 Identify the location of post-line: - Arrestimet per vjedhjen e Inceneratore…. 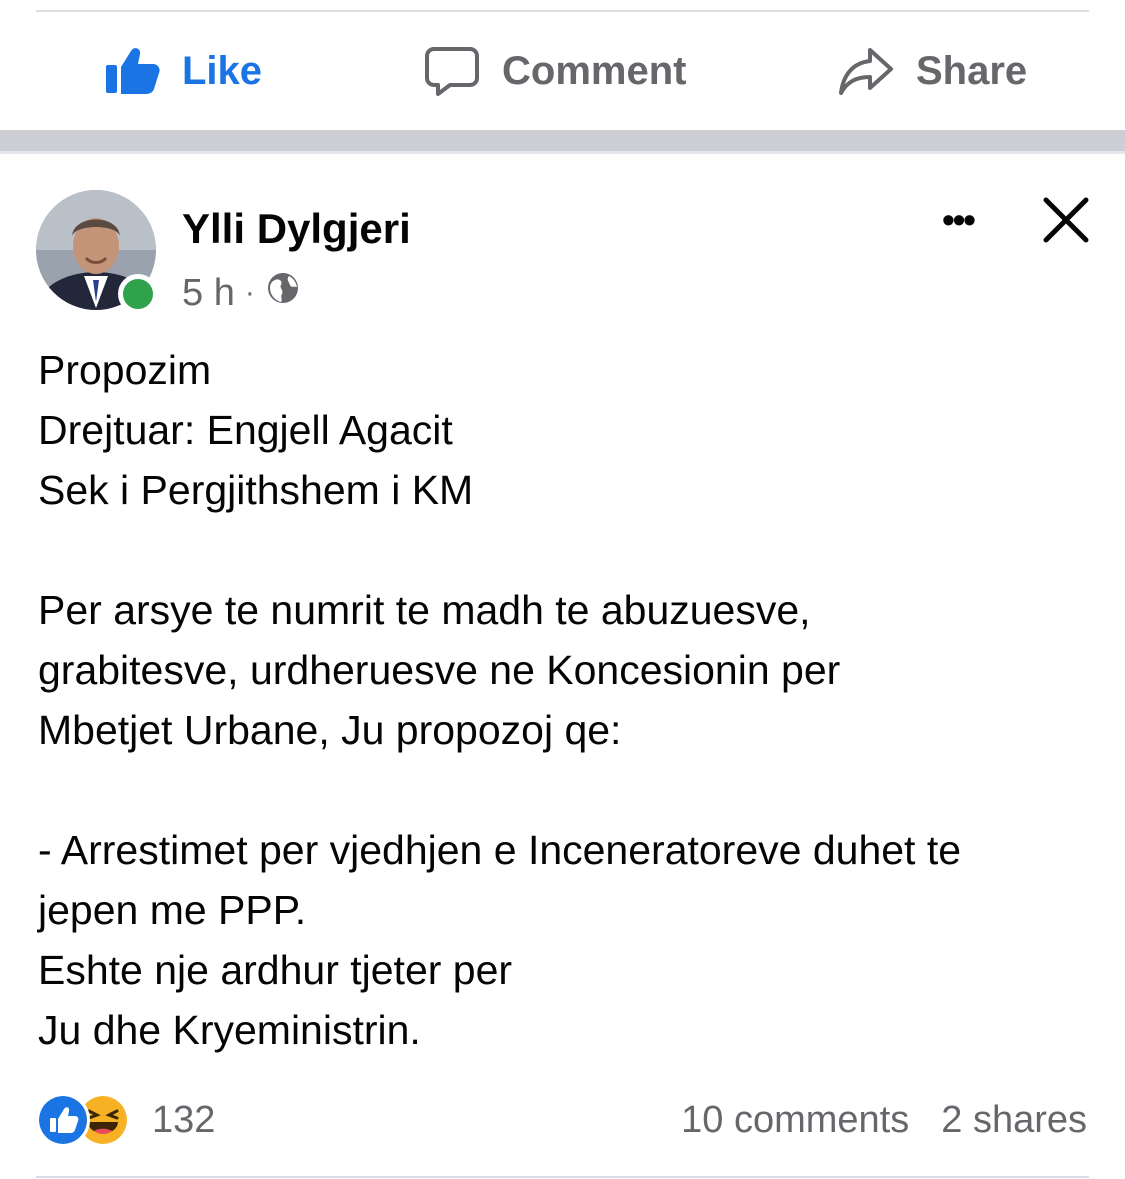
(500, 850).